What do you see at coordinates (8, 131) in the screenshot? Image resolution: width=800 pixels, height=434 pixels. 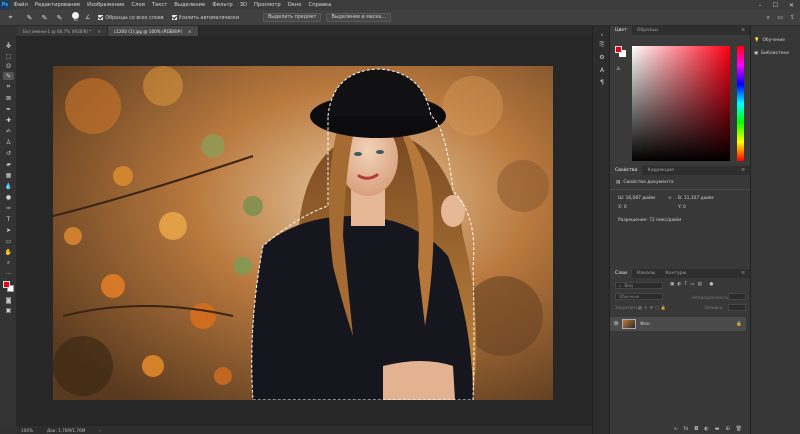 I see `brush-icon: ✍` at bounding box center [8, 131].